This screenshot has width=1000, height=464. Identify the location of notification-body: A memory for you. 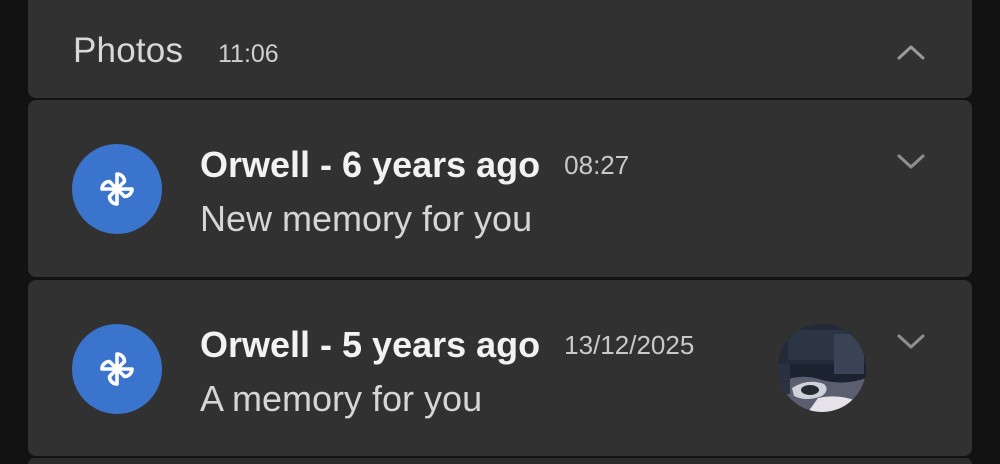
(341, 398).